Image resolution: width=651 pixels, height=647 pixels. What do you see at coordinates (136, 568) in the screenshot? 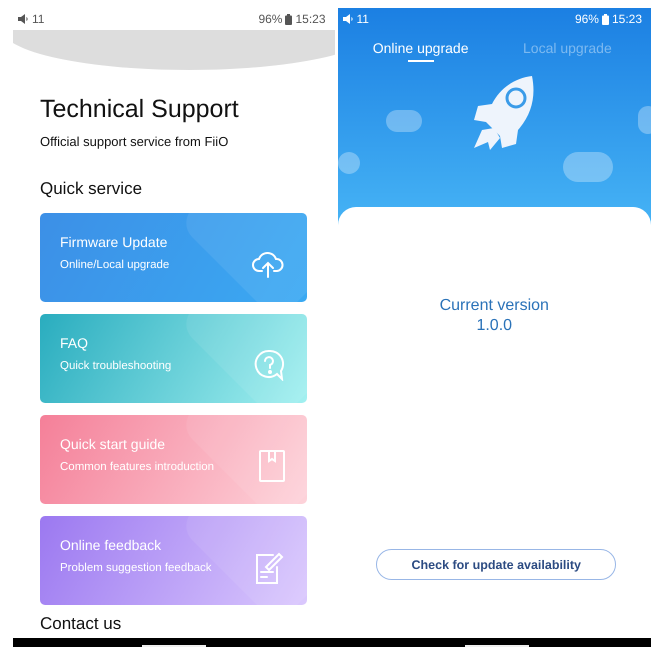
I see `card-subtitle: Problem suggestion feedback` at bounding box center [136, 568].